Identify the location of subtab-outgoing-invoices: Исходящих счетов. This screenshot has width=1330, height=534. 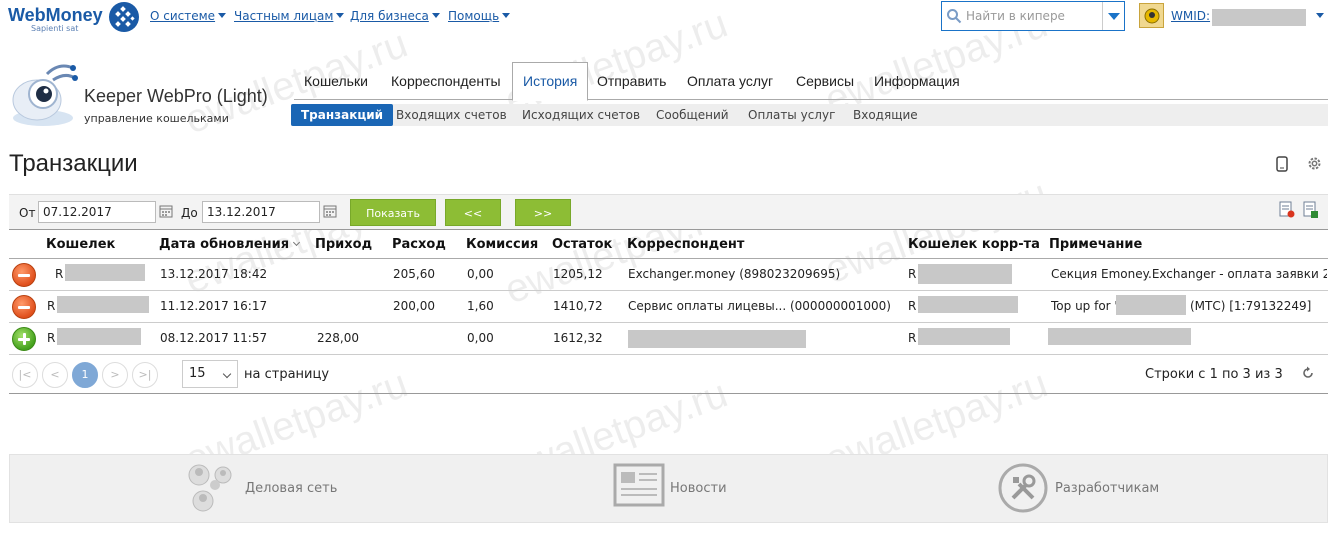
(581, 115).